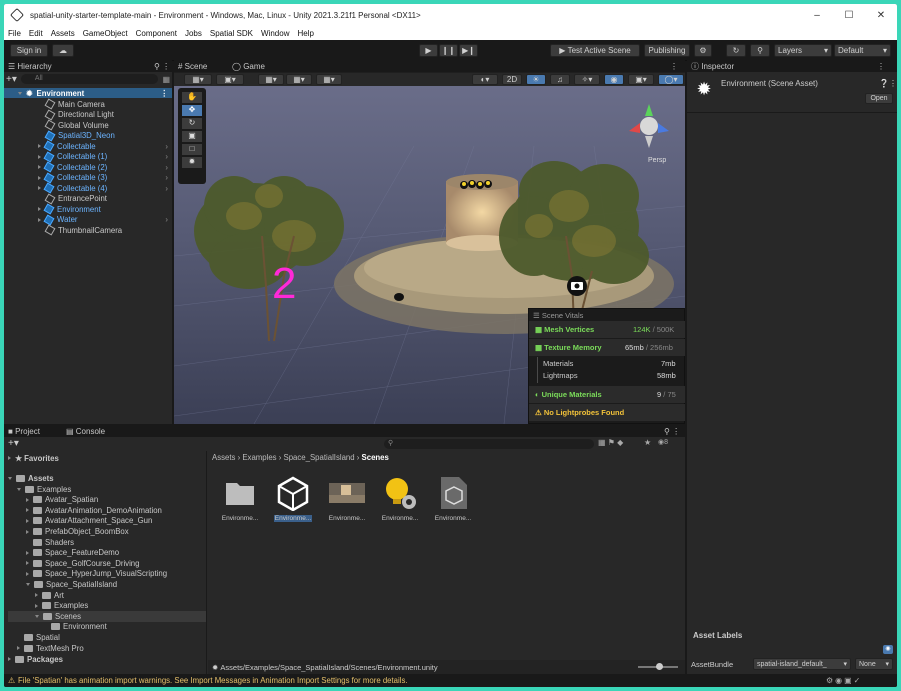 This screenshot has height=691, width=901. Describe the element at coordinates (881, 15) in the screenshot. I see `close-icon: ✕` at that location.